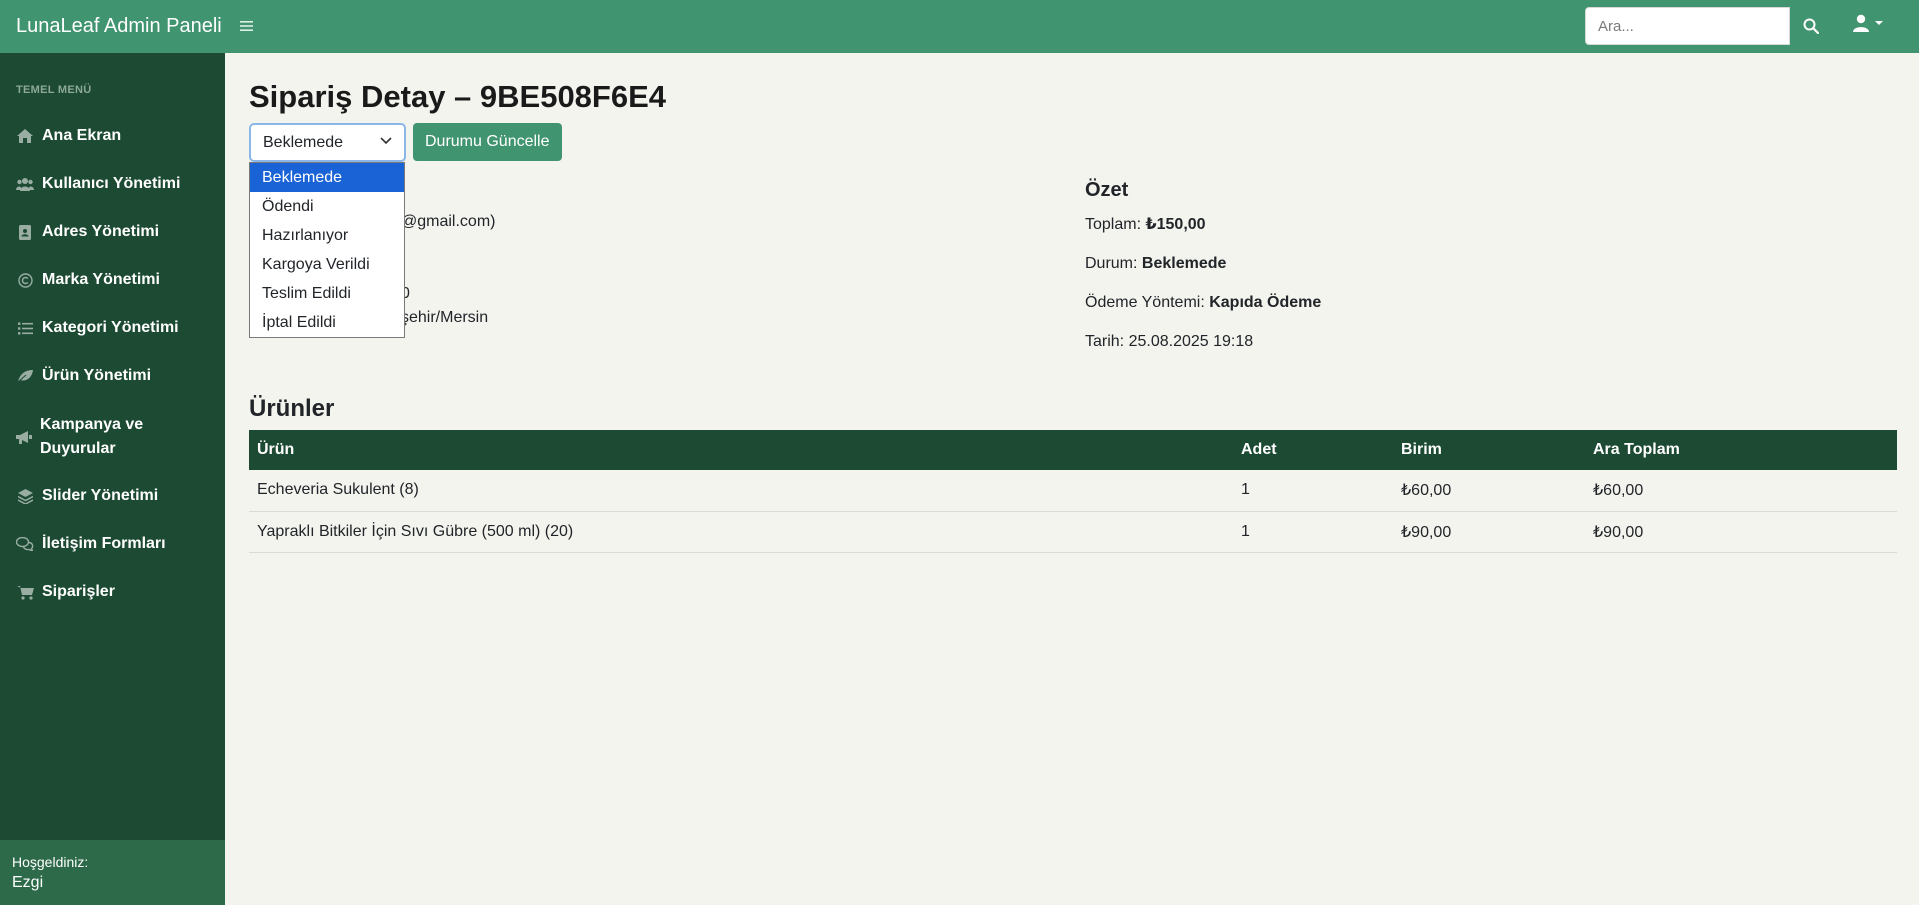 Image resolution: width=1919 pixels, height=905 pixels. What do you see at coordinates (101, 231) in the screenshot?
I see `sidebar-item-label: Adres Yönetimi` at bounding box center [101, 231].